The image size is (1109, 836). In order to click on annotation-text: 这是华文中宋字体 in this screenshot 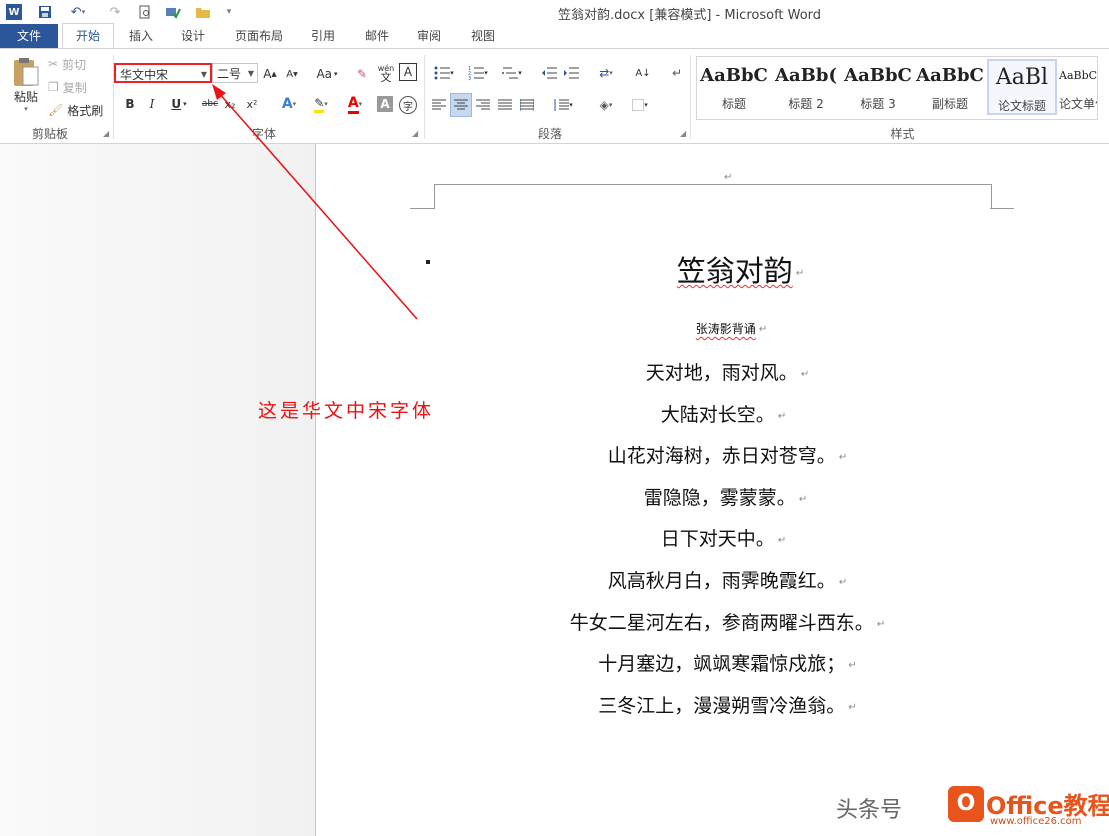, I will do `click(346, 411)`.